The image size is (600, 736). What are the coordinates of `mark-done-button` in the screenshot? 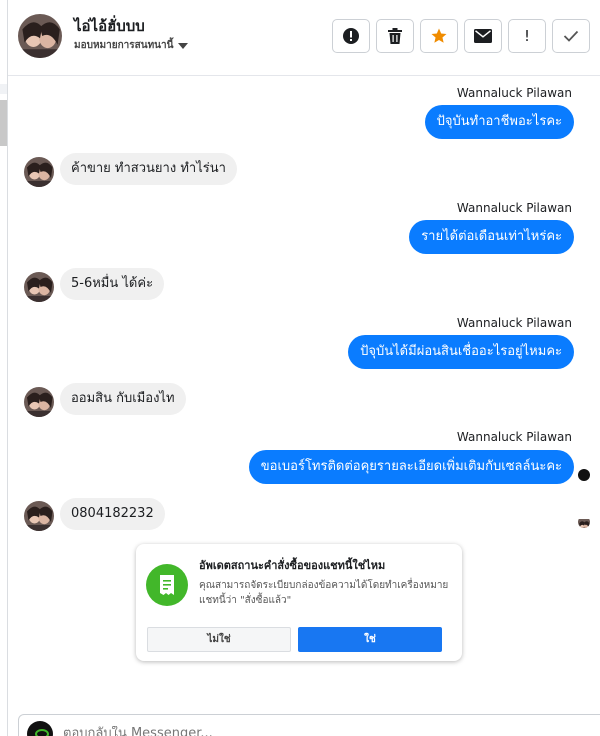 It's located at (571, 36).